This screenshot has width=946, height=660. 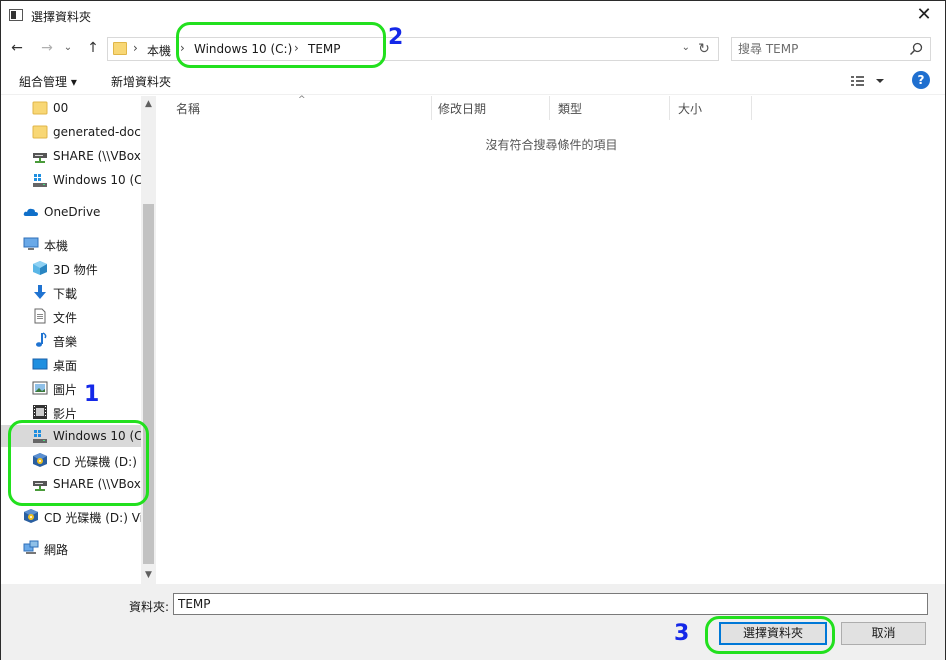 I want to click on sidebar-item-label: 網路, so click(x=56, y=550).